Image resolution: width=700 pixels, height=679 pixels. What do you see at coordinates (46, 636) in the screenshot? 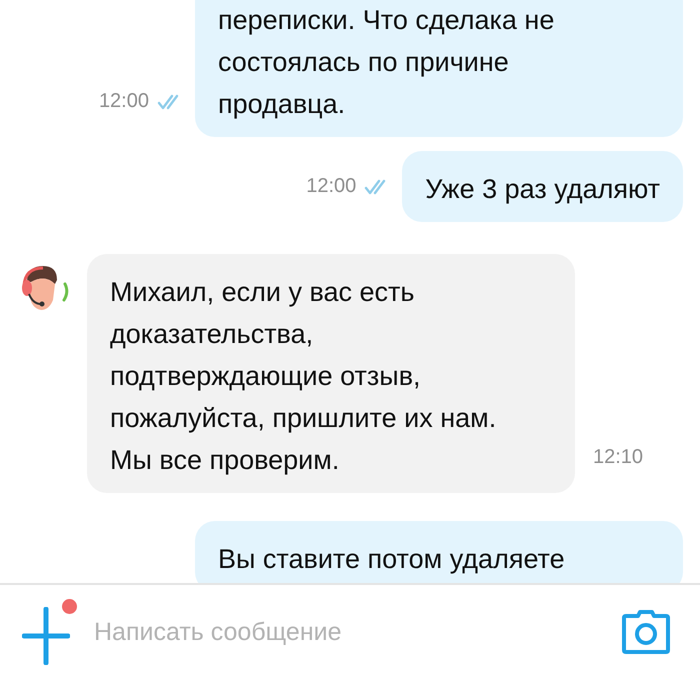
I see `plus-icon` at bounding box center [46, 636].